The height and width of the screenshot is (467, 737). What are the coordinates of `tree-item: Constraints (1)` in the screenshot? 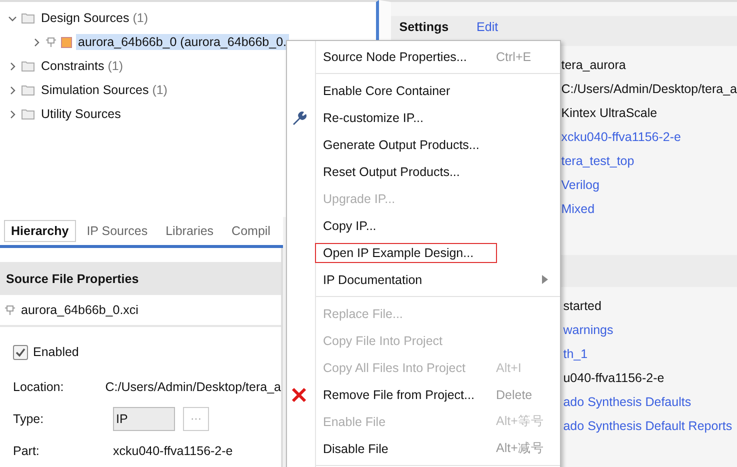 It's located at (82, 66).